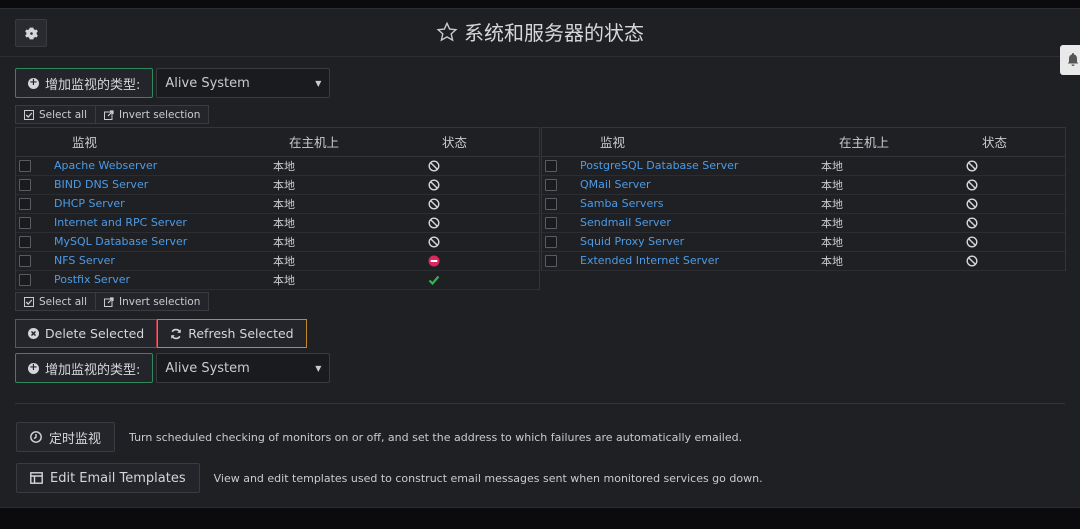 The width and height of the screenshot is (1080, 529). What do you see at coordinates (95, 333) in the screenshot?
I see `delete-selected-label: Delete Selected` at bounding box center [95, 333].